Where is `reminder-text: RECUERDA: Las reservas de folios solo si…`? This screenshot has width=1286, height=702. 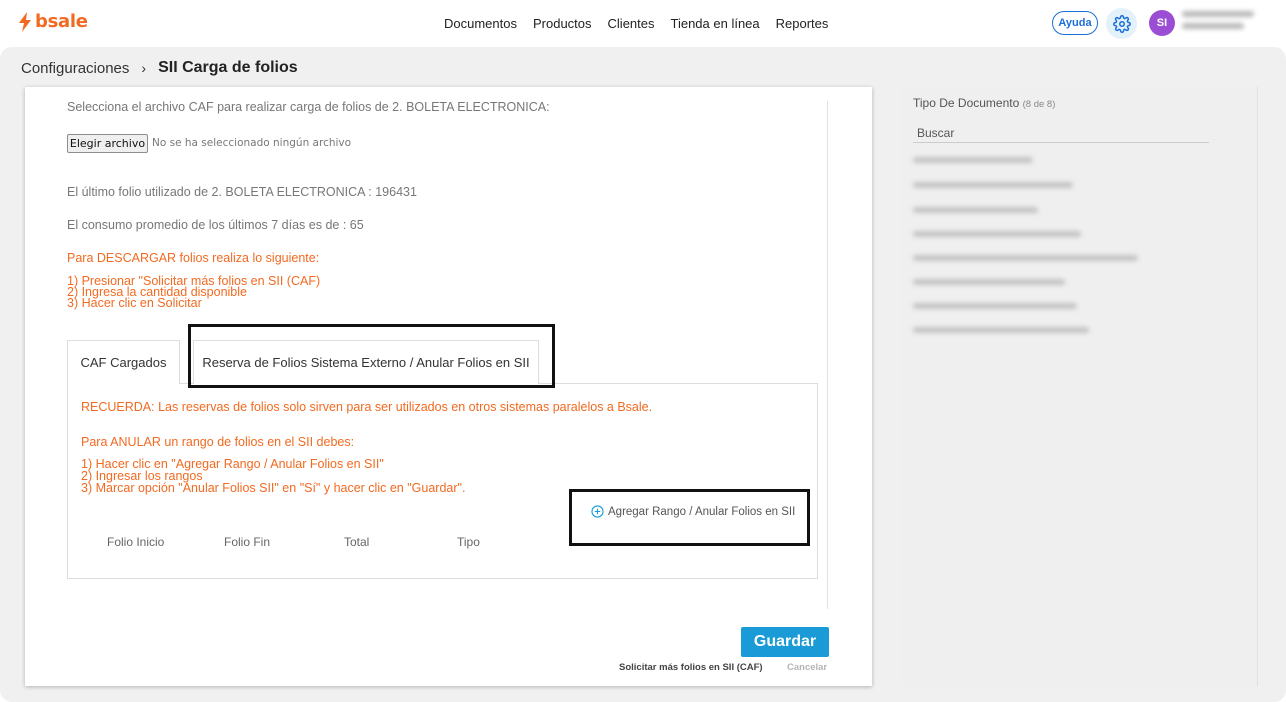 reminder-text: RECUERDA: Las reservas de folios solo si… is located at coordinates (367, 407).